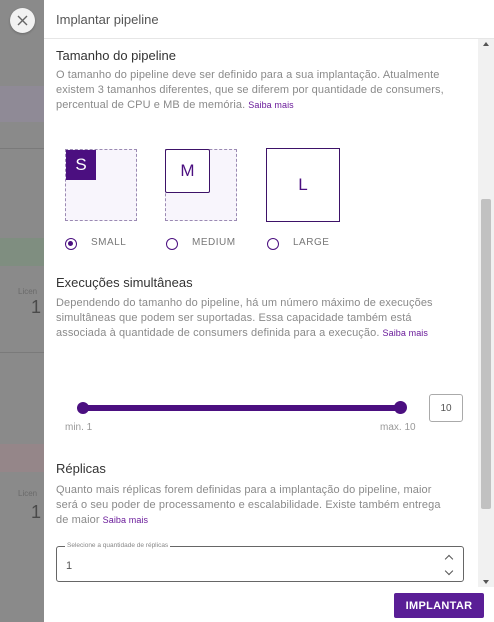 This screenshot has height=622, width=494. I want to click on drawer-footer: IMPLANTAR, so click(269, 604).